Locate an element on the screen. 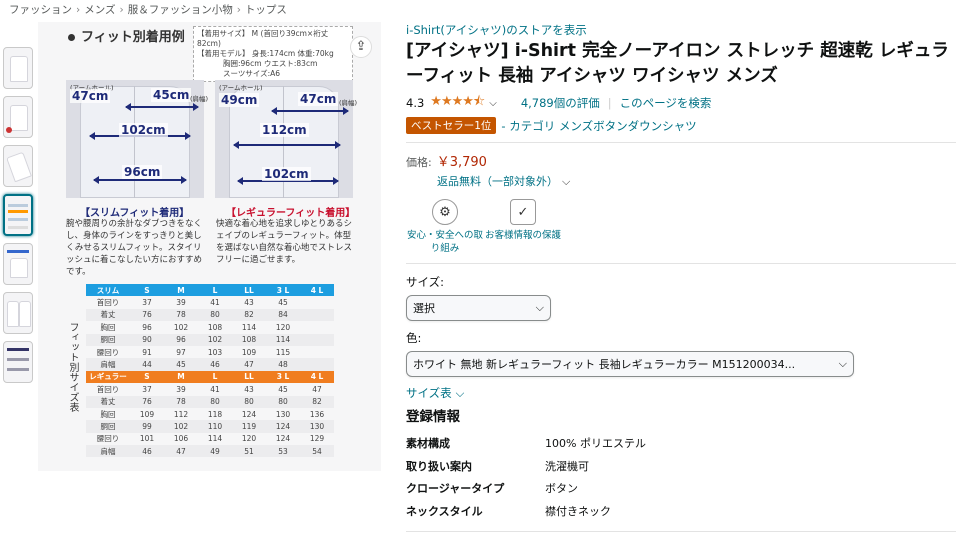 The width and height of the screenshot is (962, 537). table-cell: 46 is located at coordinates (147, 451).